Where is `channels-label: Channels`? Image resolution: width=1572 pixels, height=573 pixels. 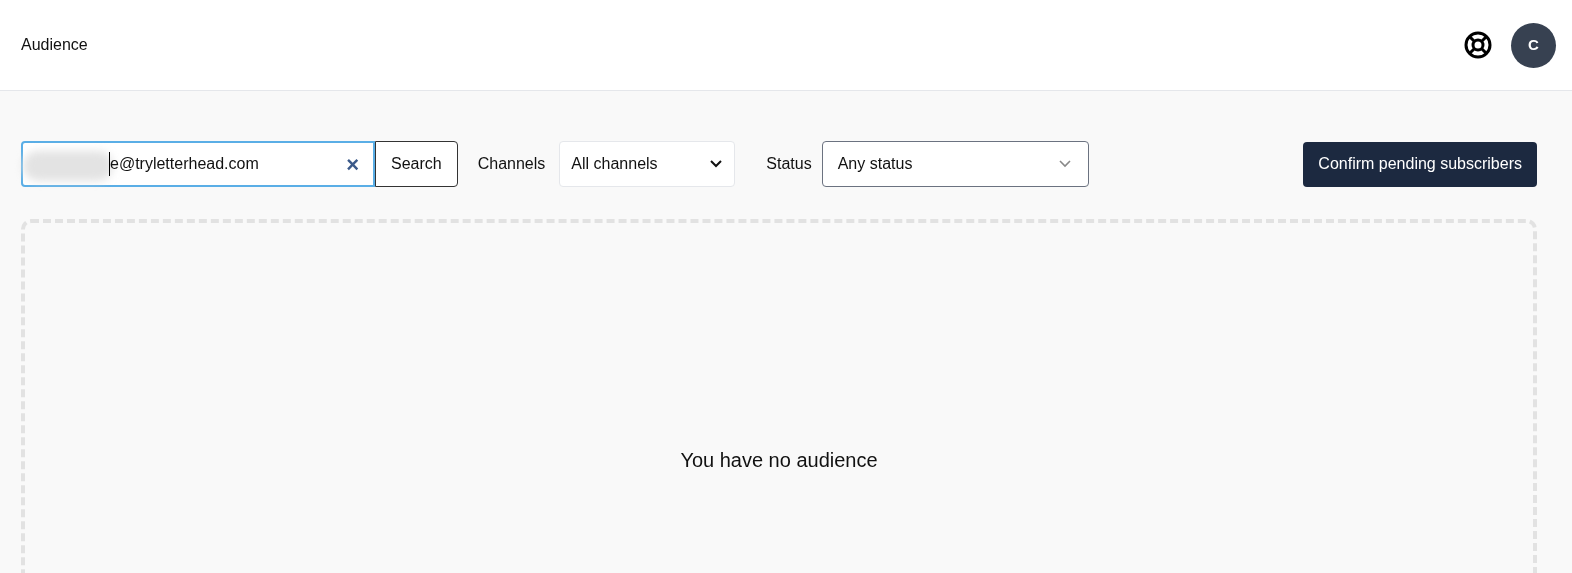
channels-label: Channels is located at coordinates (511, 164).